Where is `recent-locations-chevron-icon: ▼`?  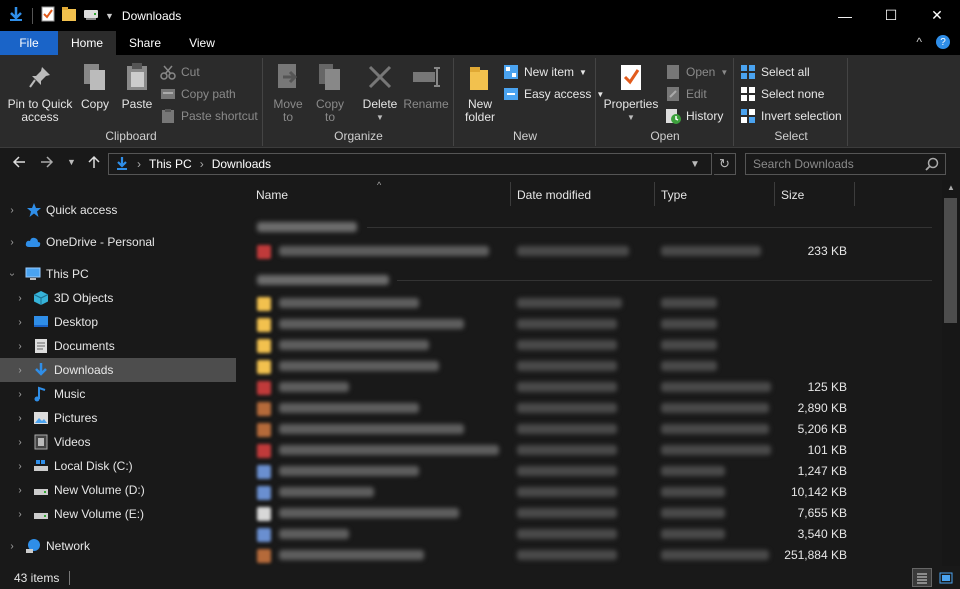
recent-locations-chevron-icon: ▼ is located at coordinates (71, 162).